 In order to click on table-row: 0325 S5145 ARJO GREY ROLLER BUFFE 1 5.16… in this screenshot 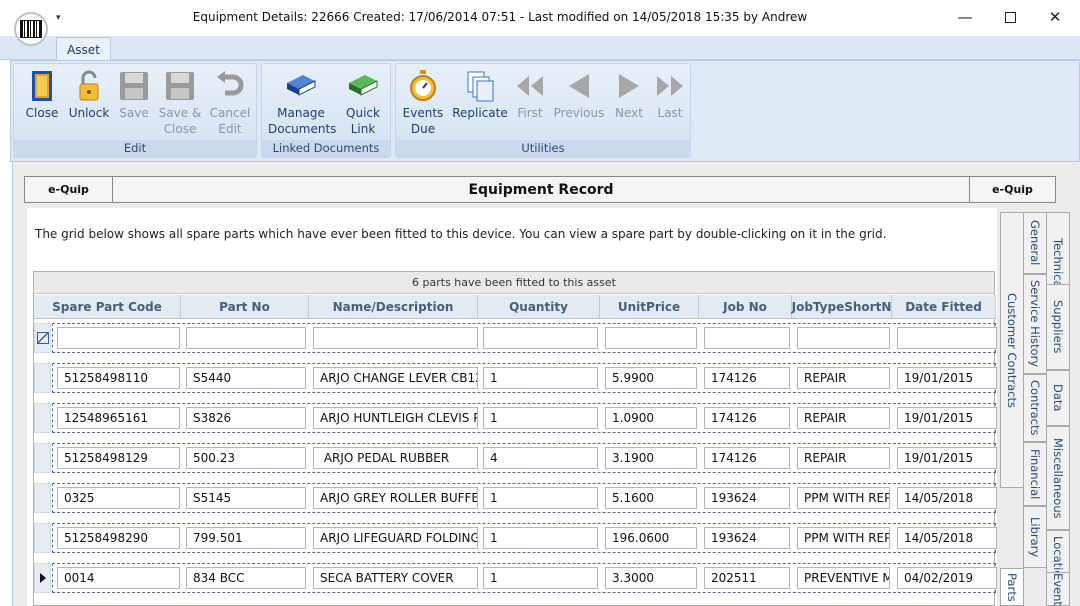, I will do `click(524, 498)`.